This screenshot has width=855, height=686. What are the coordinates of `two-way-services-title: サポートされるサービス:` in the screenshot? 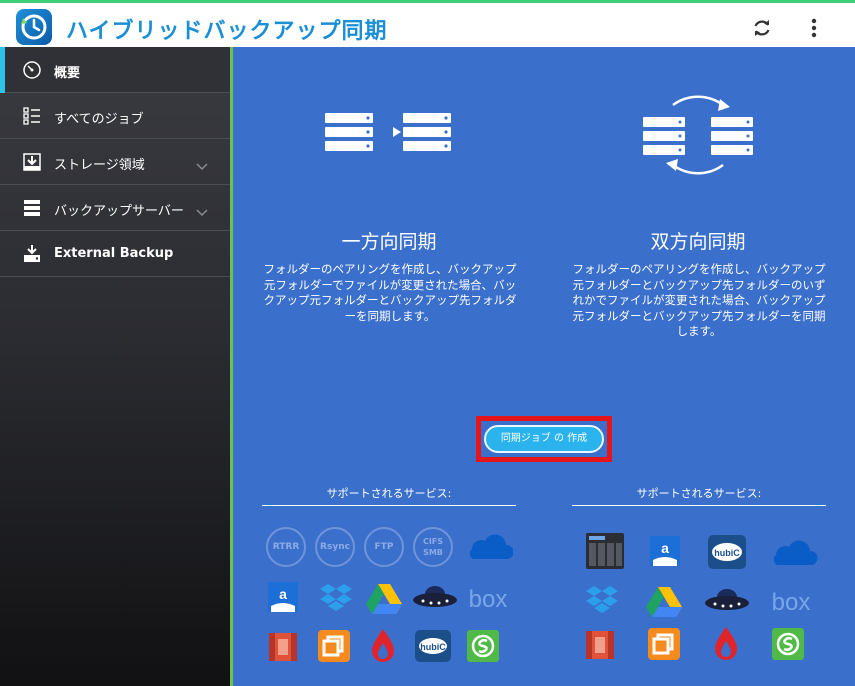 It's located at (699, 493).